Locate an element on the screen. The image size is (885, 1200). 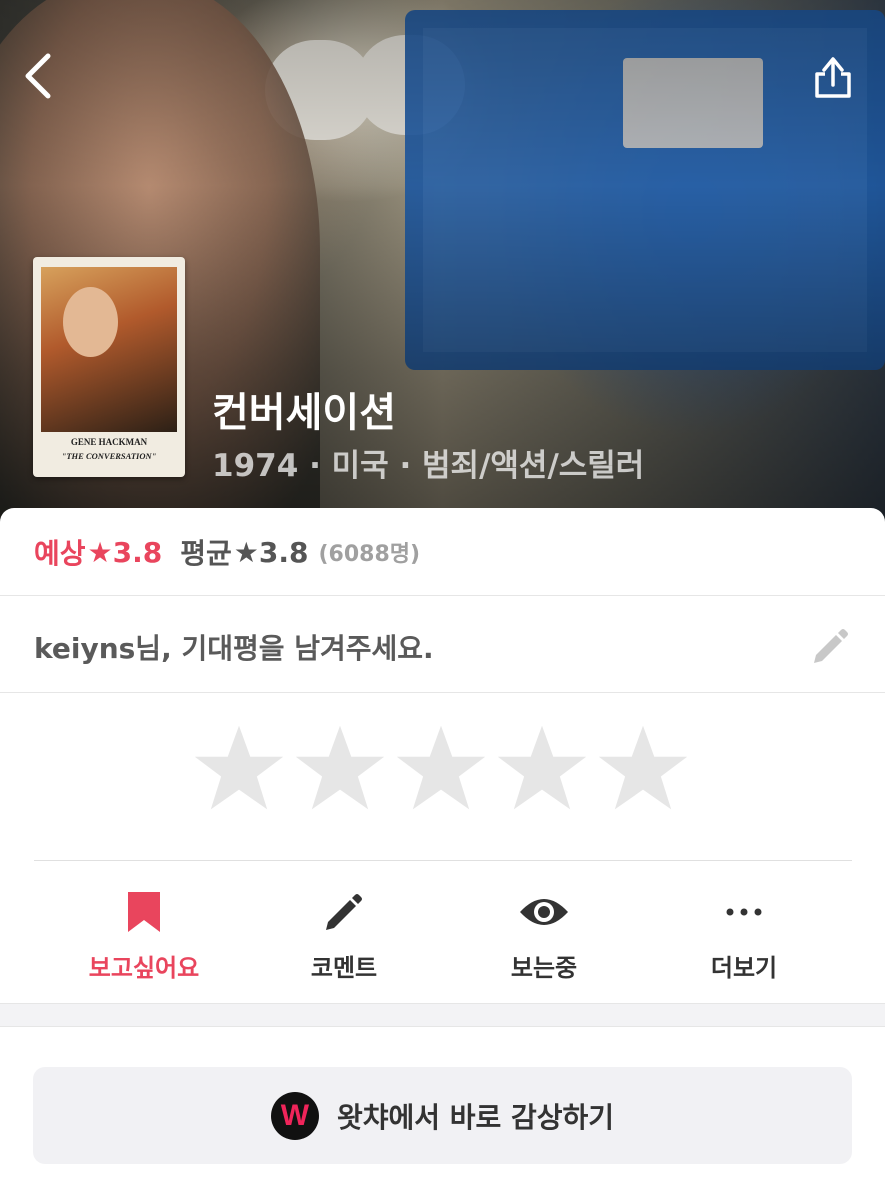
action-label: 보고싶어요 is located at coordinates (144, 968).